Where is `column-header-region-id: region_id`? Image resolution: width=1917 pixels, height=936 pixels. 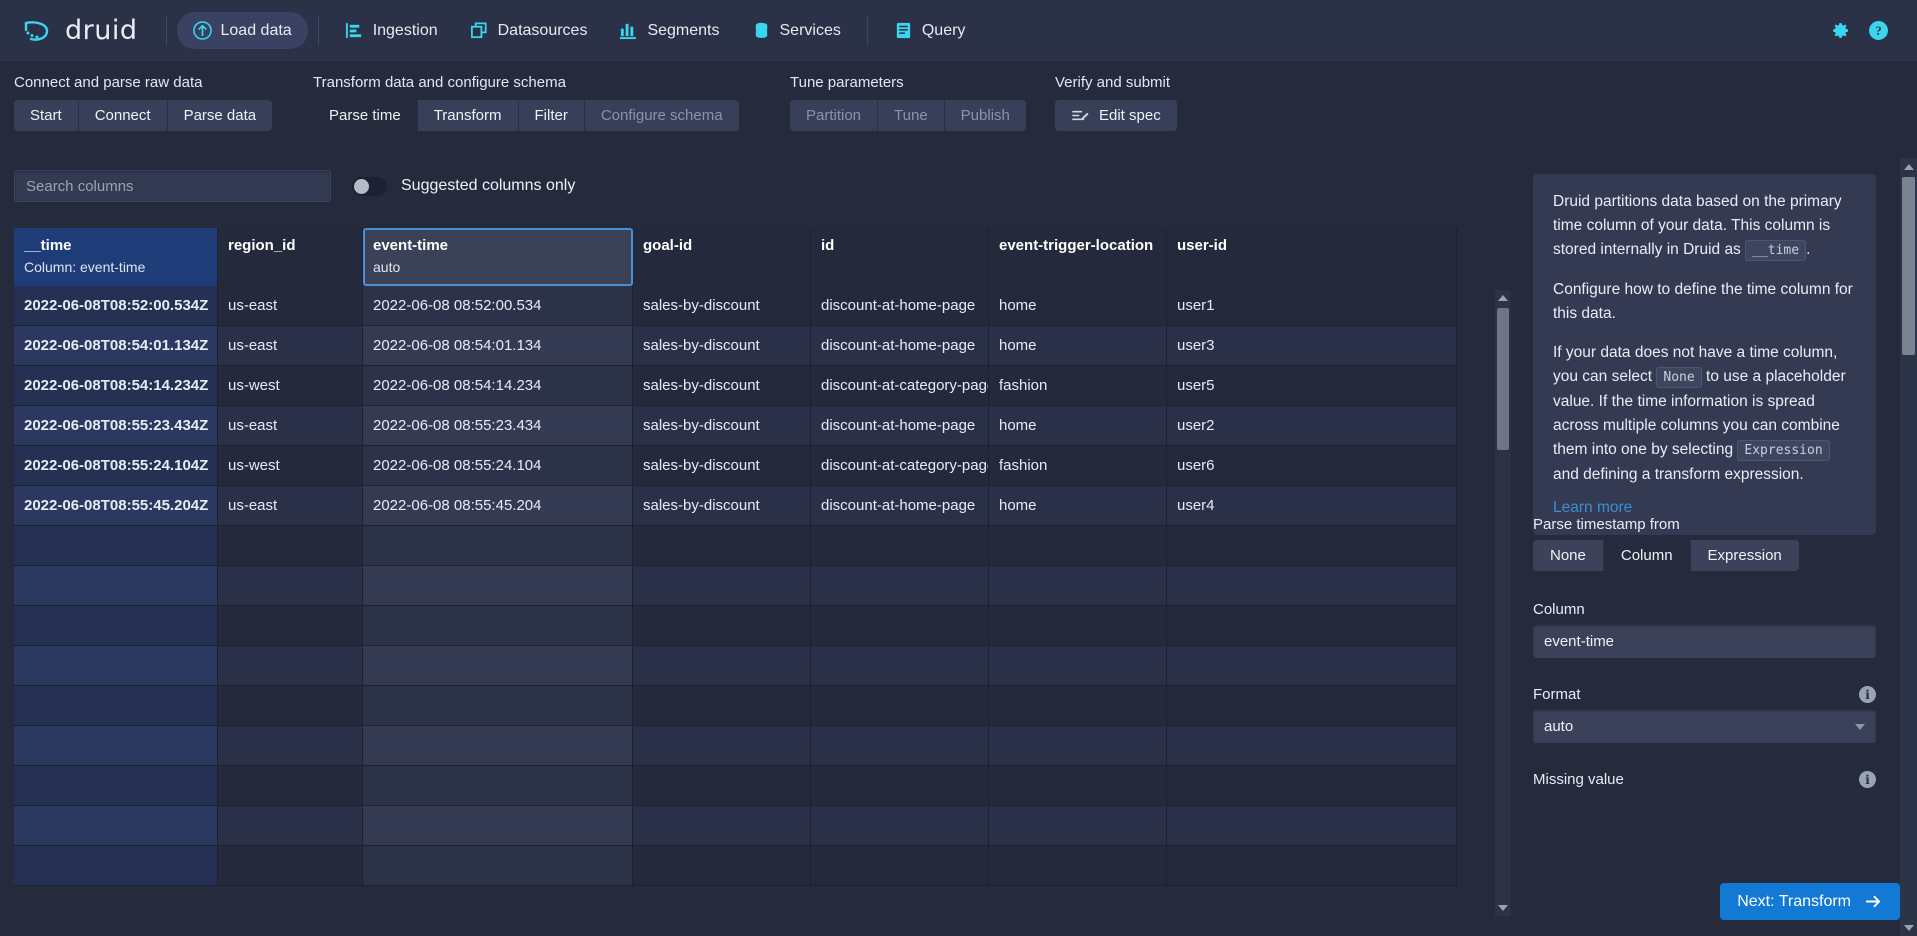
column-header-region-id: region_id is located at coordinates (290, 257).